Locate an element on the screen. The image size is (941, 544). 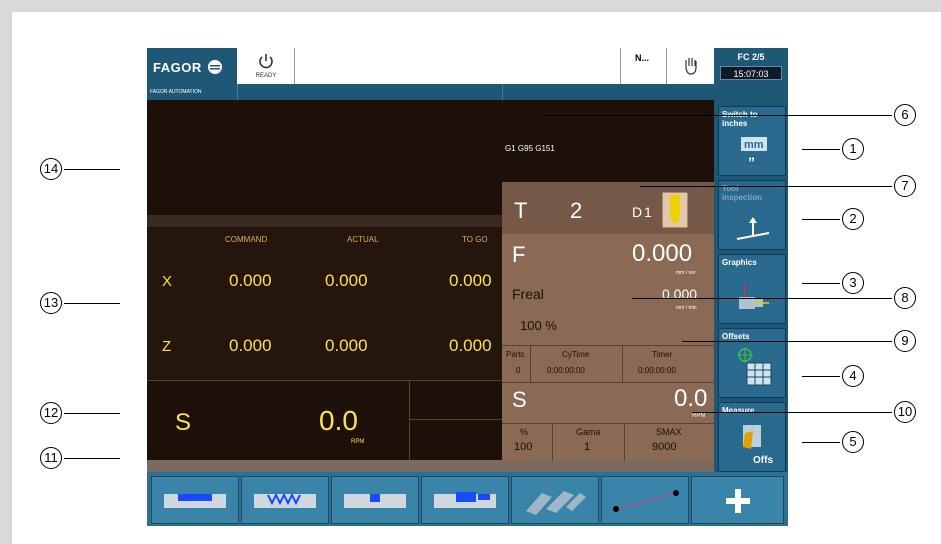
cycle-drilling-button is located at coordinates (555, 500).